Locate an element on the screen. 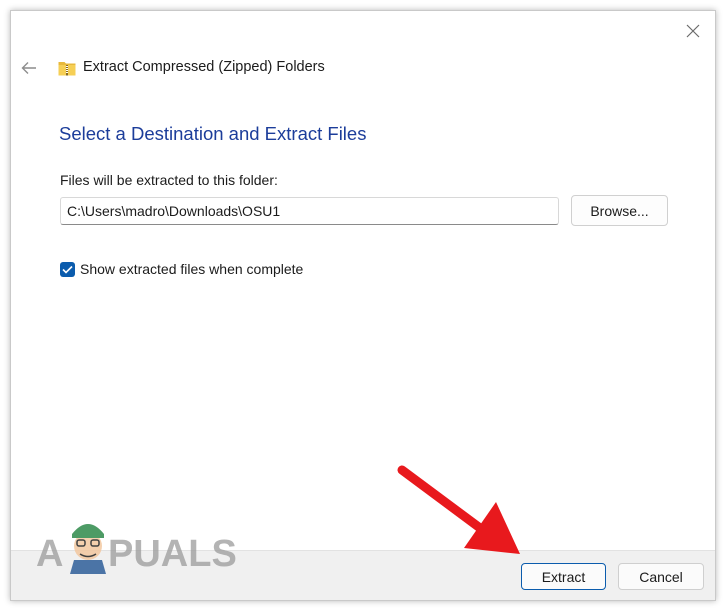  cancel-button: Cancel is located at coordinates (661, 576).